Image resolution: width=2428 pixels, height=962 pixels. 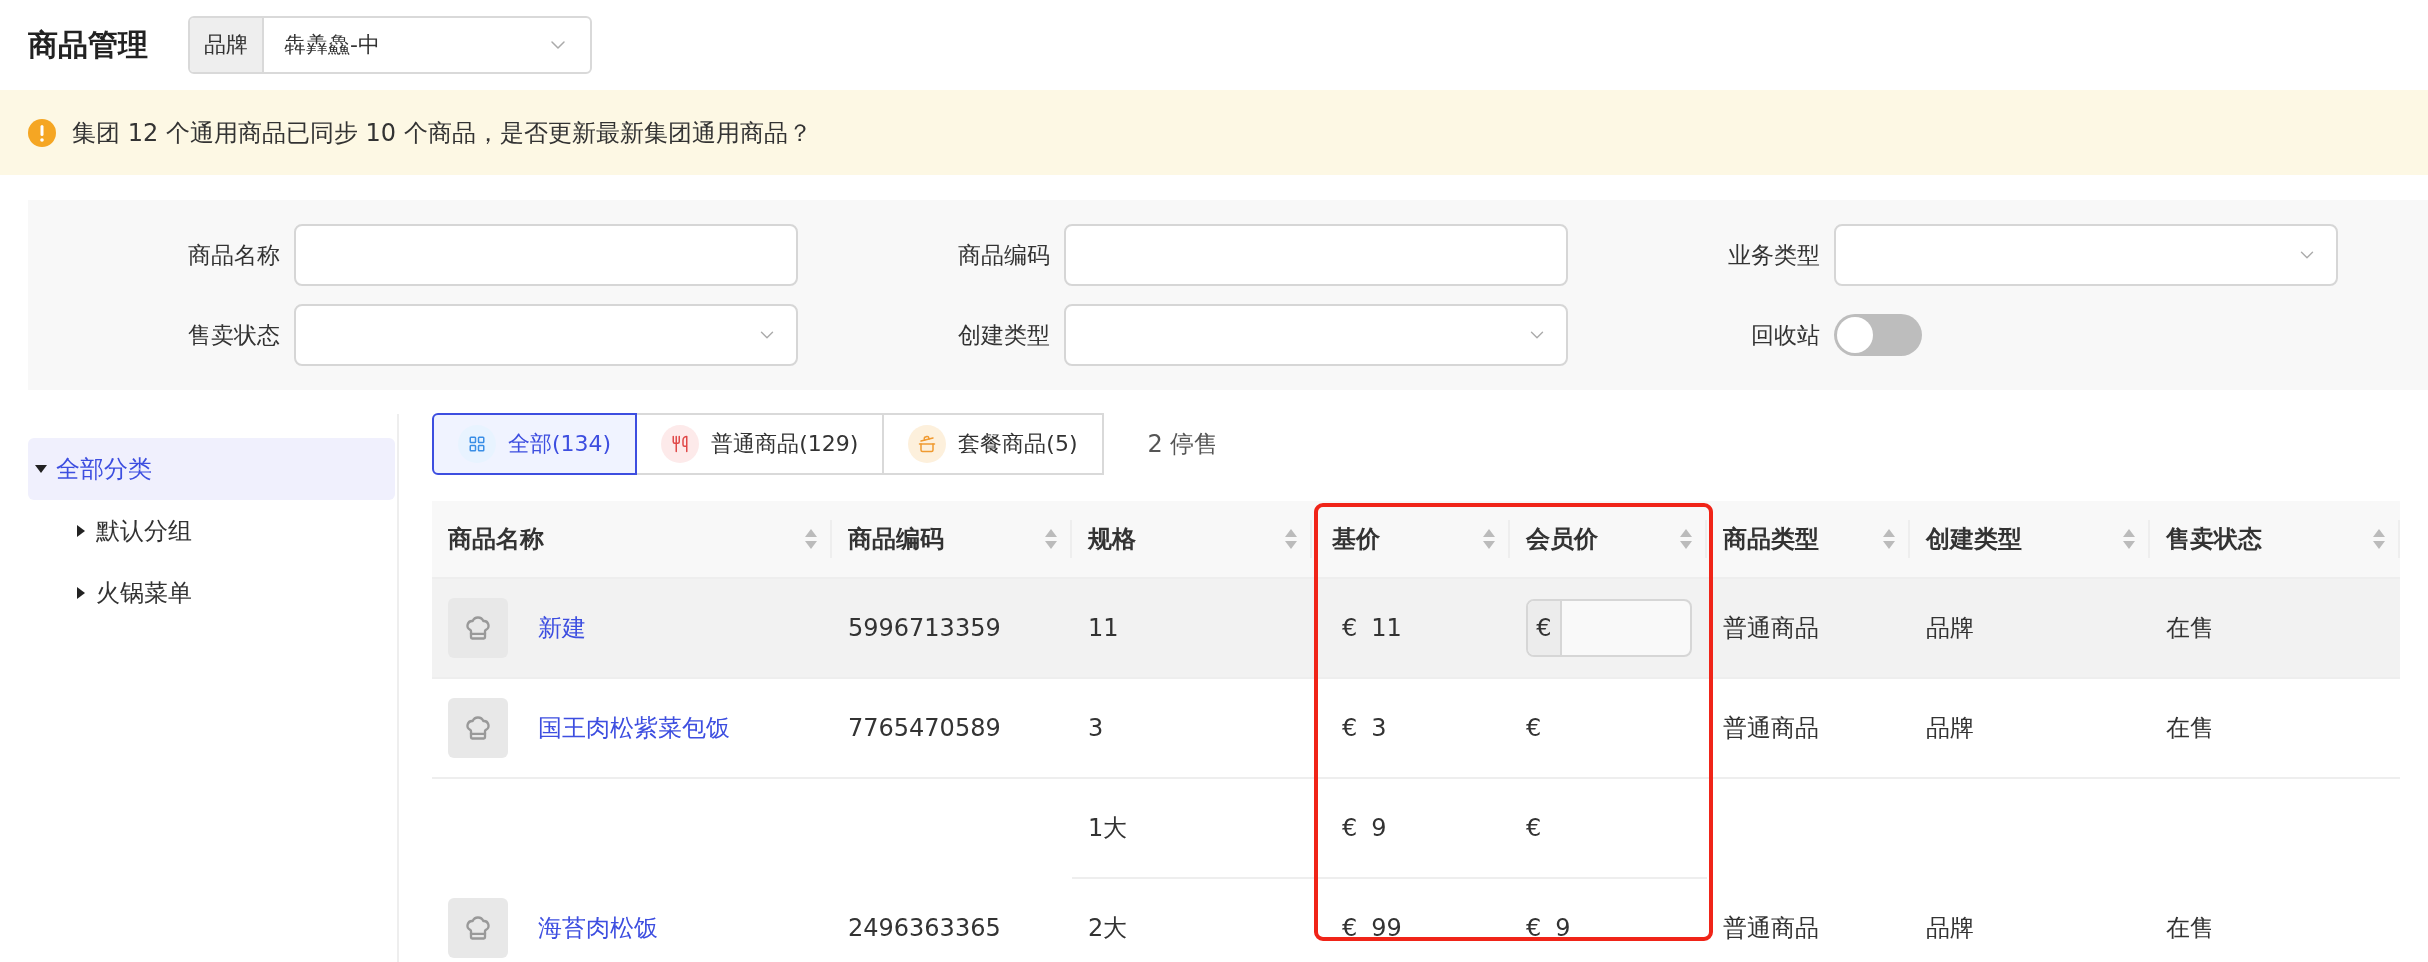 What do you see at coordinates (1609, 628) in the screenshot?
I see `member-price-field: €` at bounding box center [1609, 628].